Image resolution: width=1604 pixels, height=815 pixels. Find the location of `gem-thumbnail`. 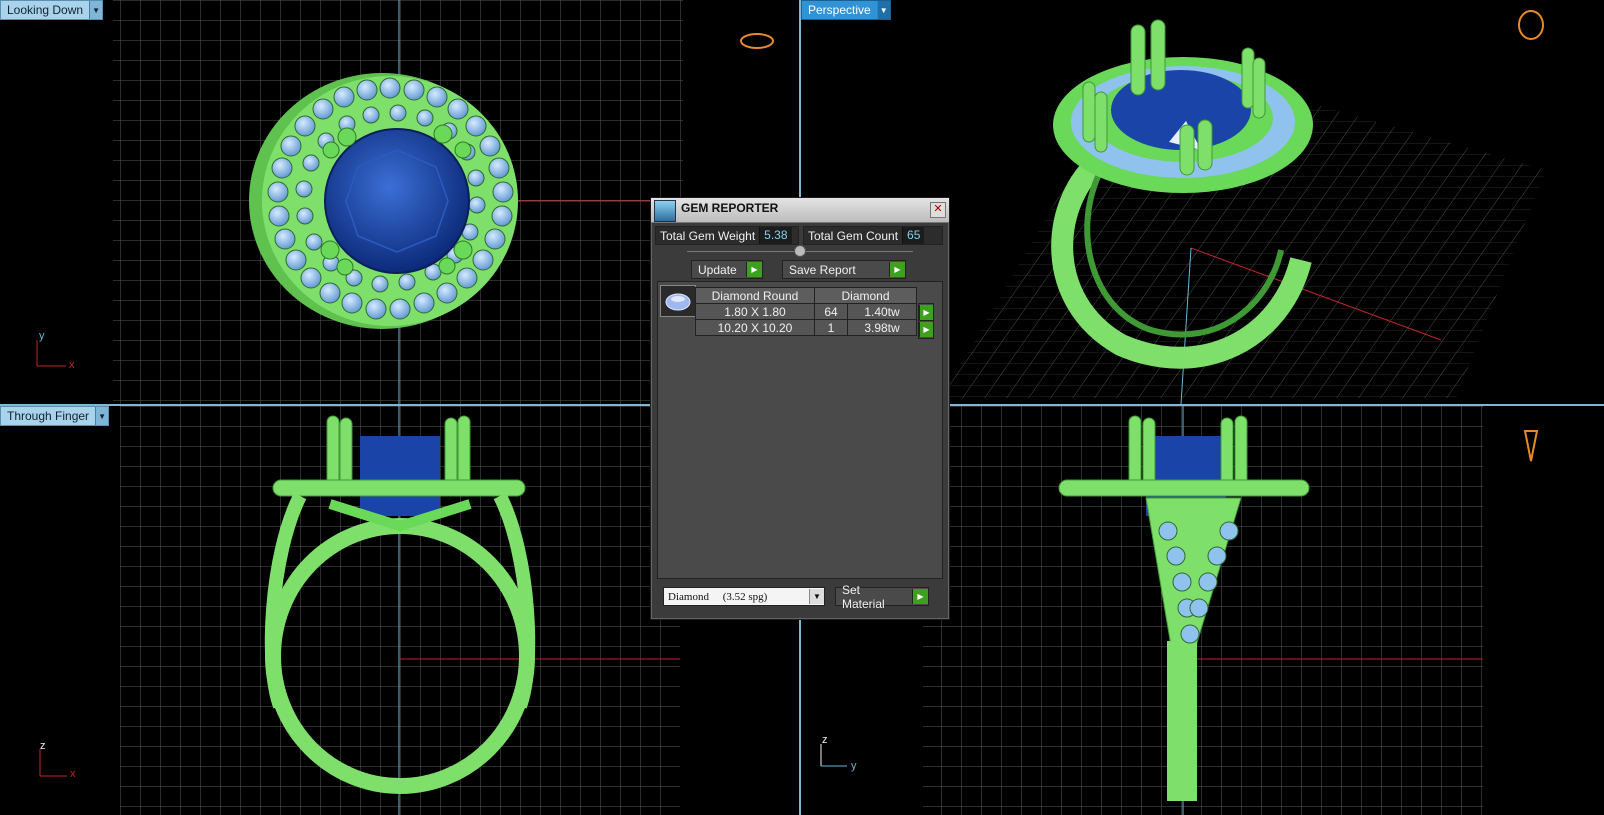

gem-thumbnail is located at coordinates (678, 302).